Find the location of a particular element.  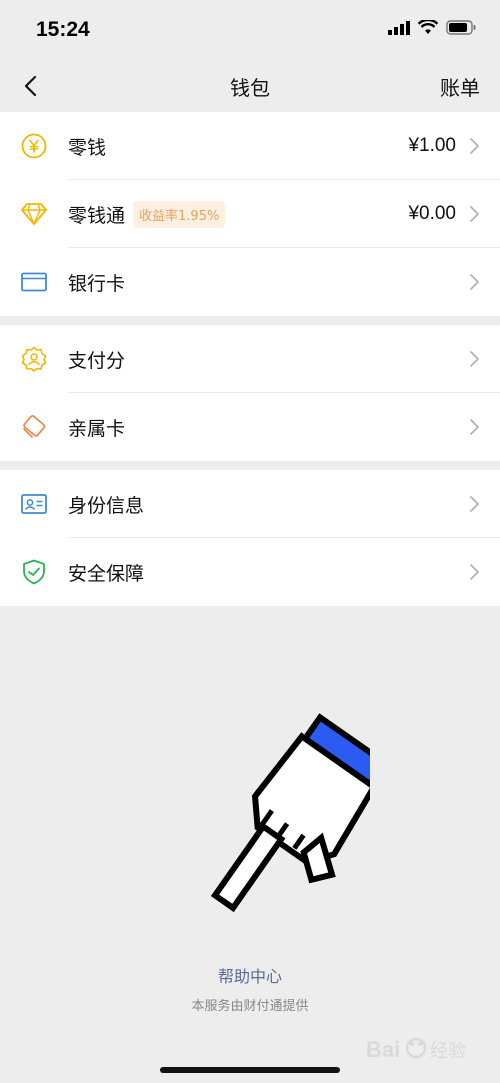

list-item-label: 安全保障 is located at coordinates (106, 573).